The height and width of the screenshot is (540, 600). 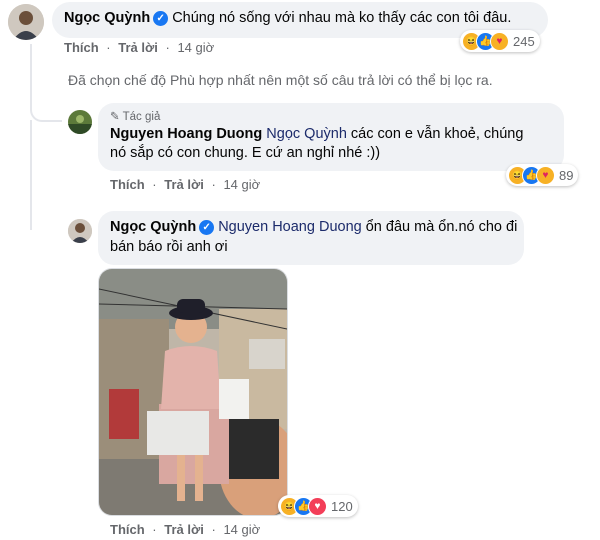 I want to click on comment-author: Ngọc Quỳnh, so click(x=107, y=18).